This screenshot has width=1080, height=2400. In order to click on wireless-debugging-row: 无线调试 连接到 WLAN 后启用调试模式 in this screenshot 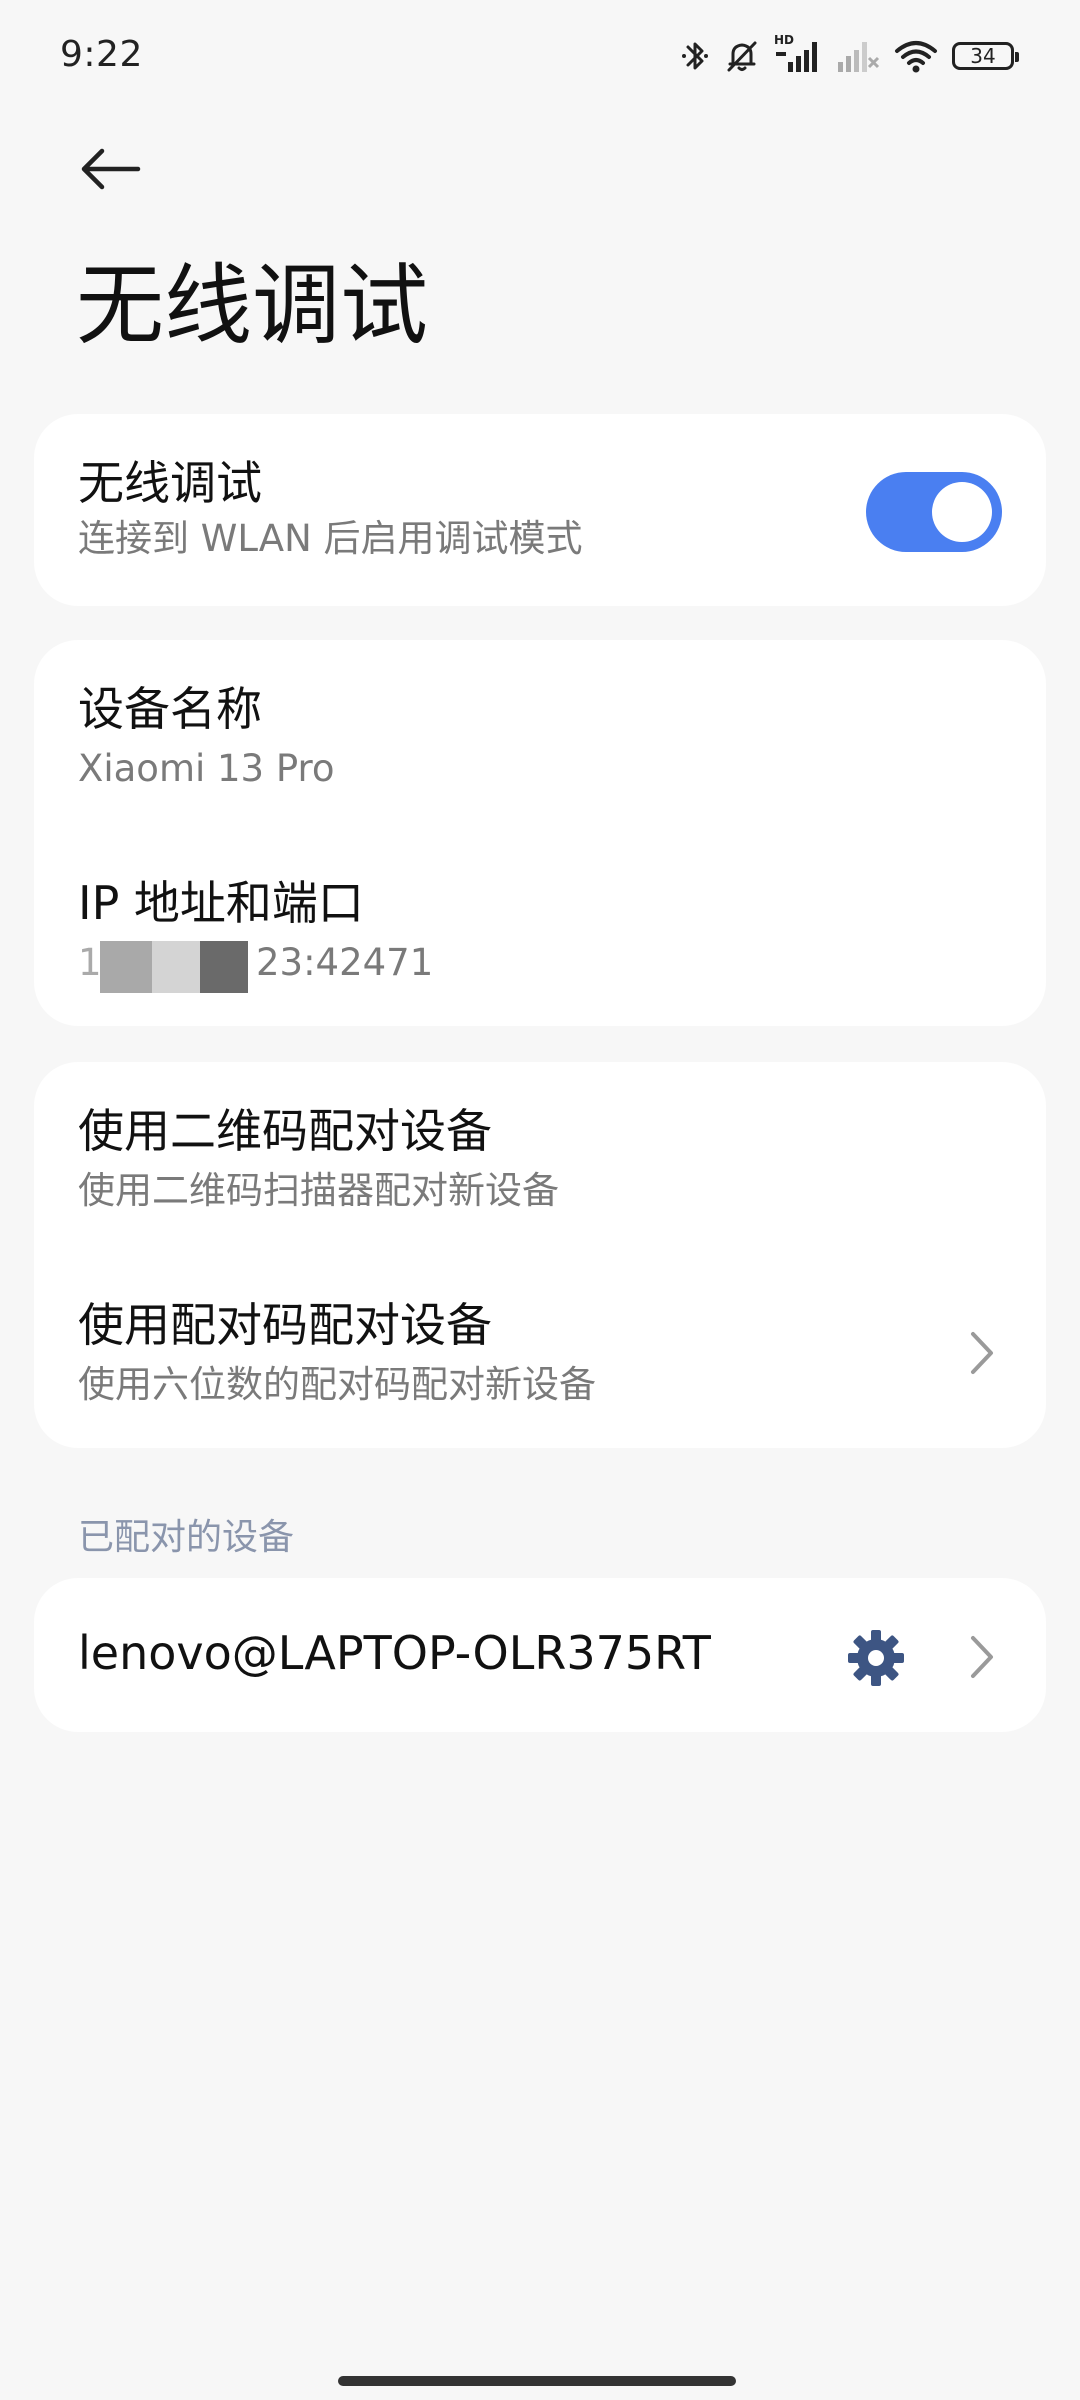, I will do `click(540, 509)`.